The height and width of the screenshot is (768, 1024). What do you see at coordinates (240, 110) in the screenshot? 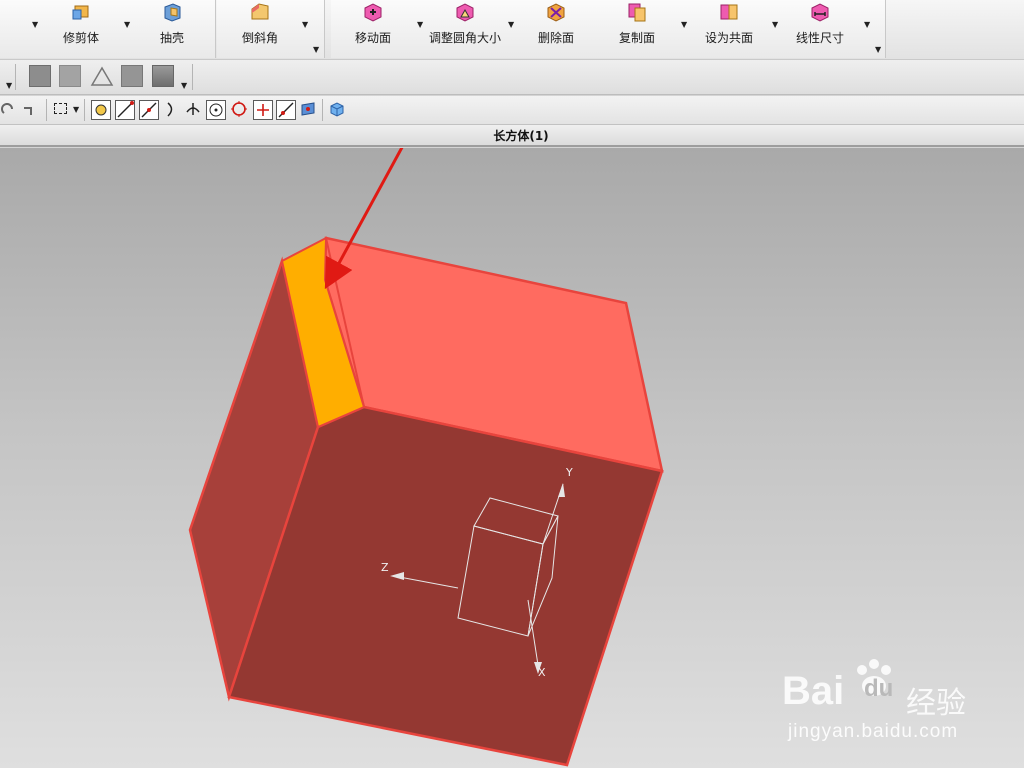
I see `snap-quadrant-icon` at bounding box center [240, 110].